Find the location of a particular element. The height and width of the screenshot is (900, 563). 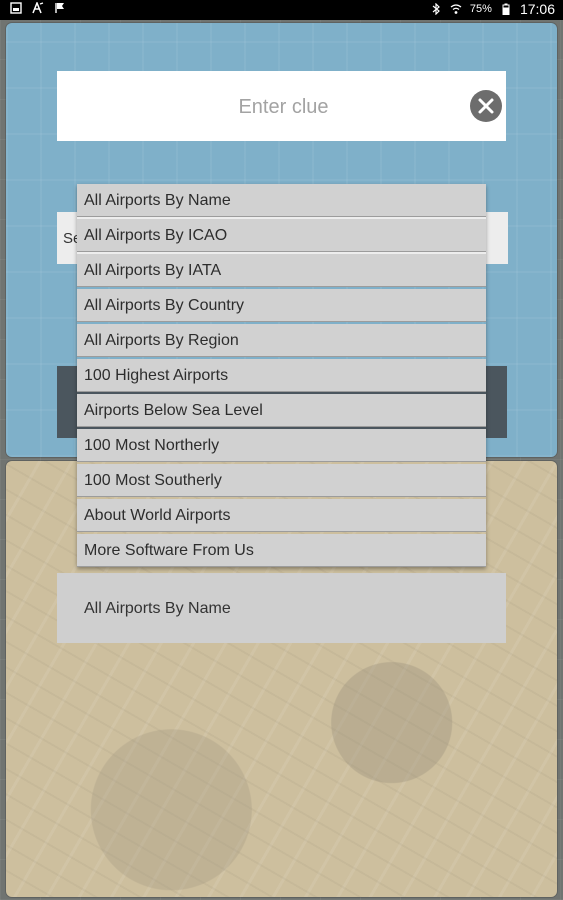

flag-icon is located at coordinates (59, 8).